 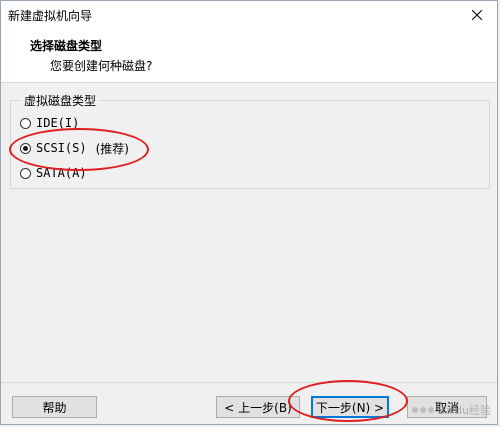 I want to click on page-title: 选择磁盘类型, so click(x=66, y=46).